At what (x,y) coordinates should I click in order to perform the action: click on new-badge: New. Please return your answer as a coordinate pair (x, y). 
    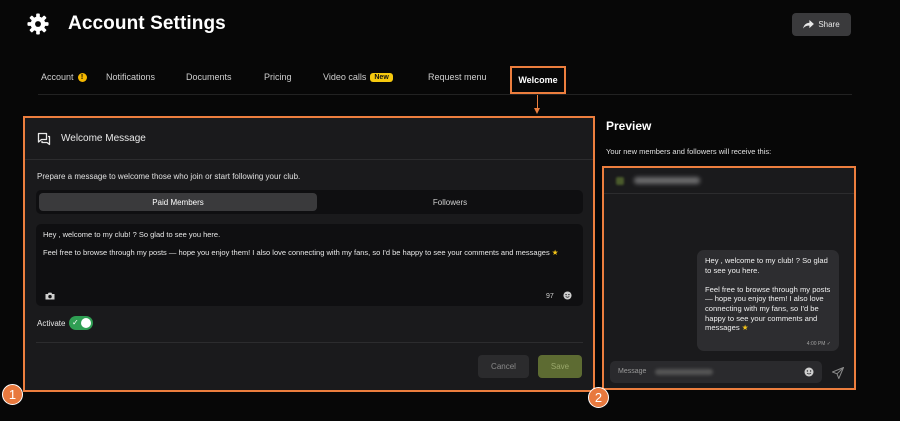
    Looking at the image, I should click on (381, 77).